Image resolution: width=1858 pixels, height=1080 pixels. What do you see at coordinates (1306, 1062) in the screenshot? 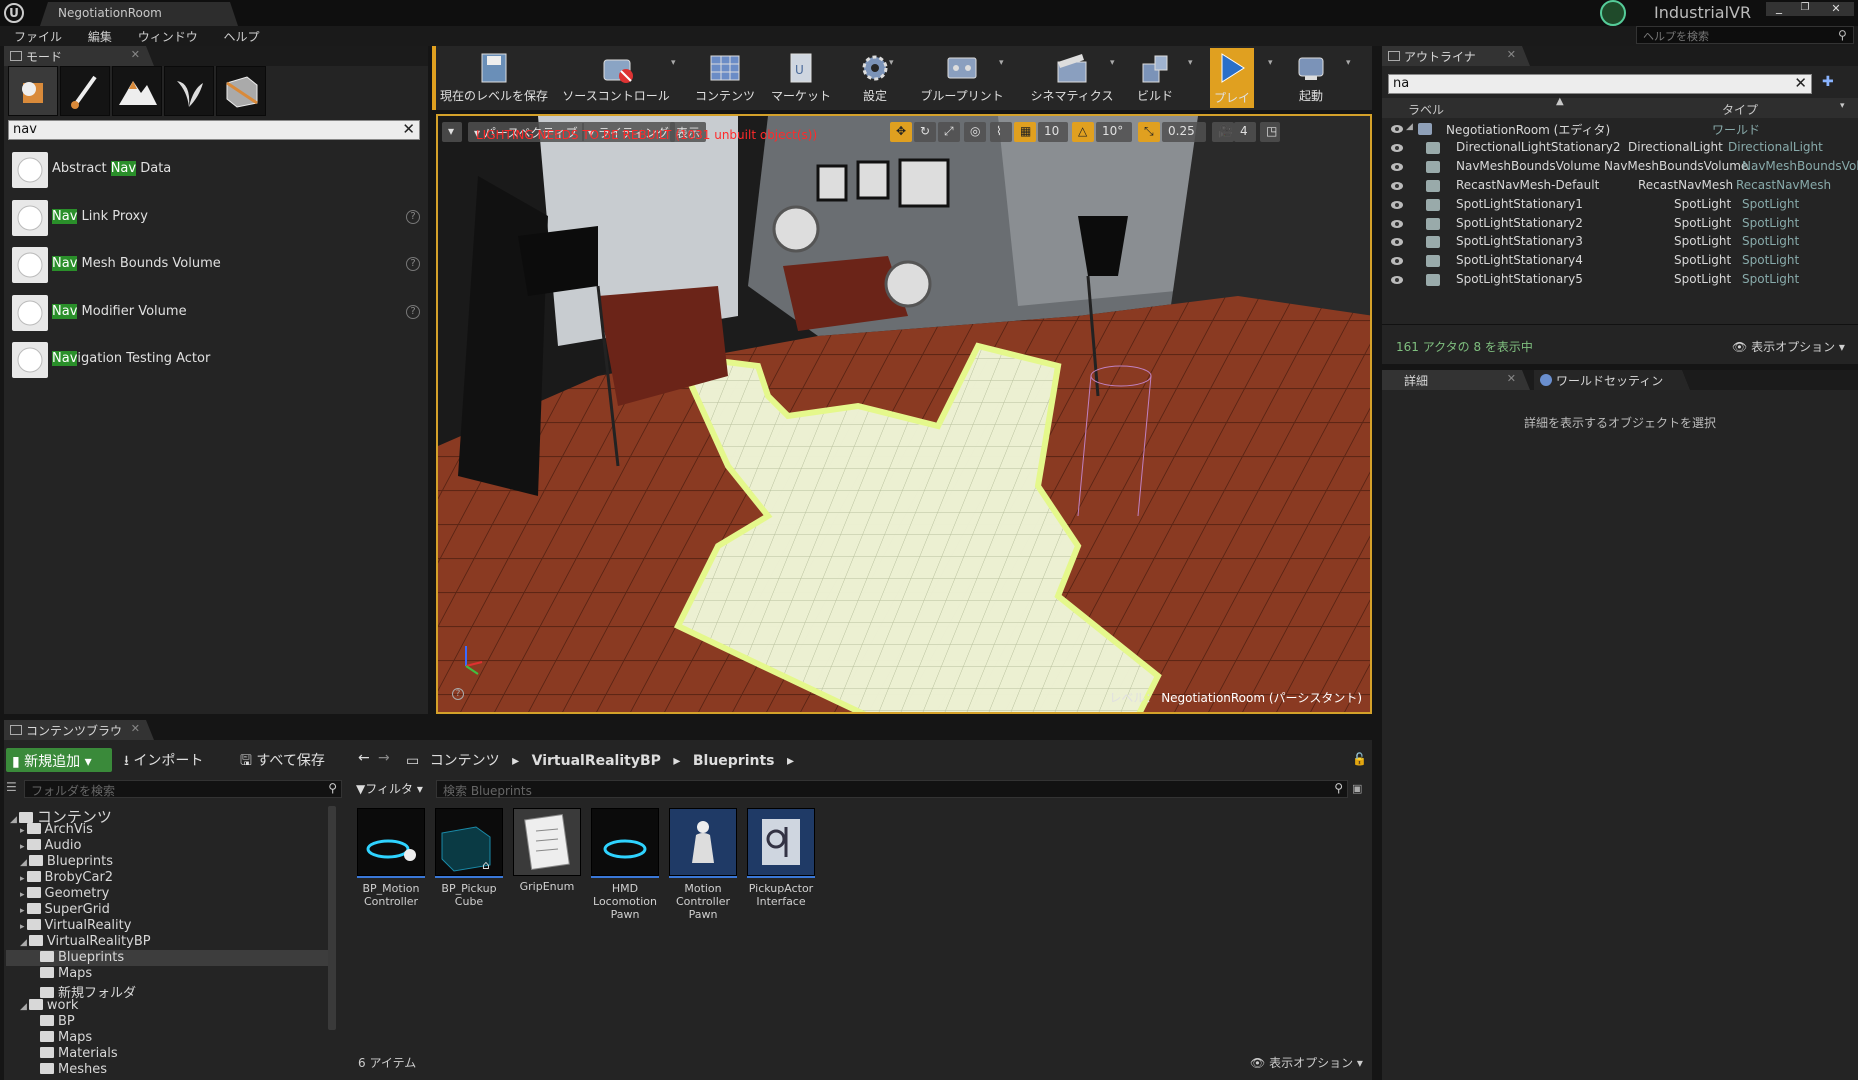
I see `content-view-options: 👁 表示オプション ▾` at bounding box center [1306, 1062].